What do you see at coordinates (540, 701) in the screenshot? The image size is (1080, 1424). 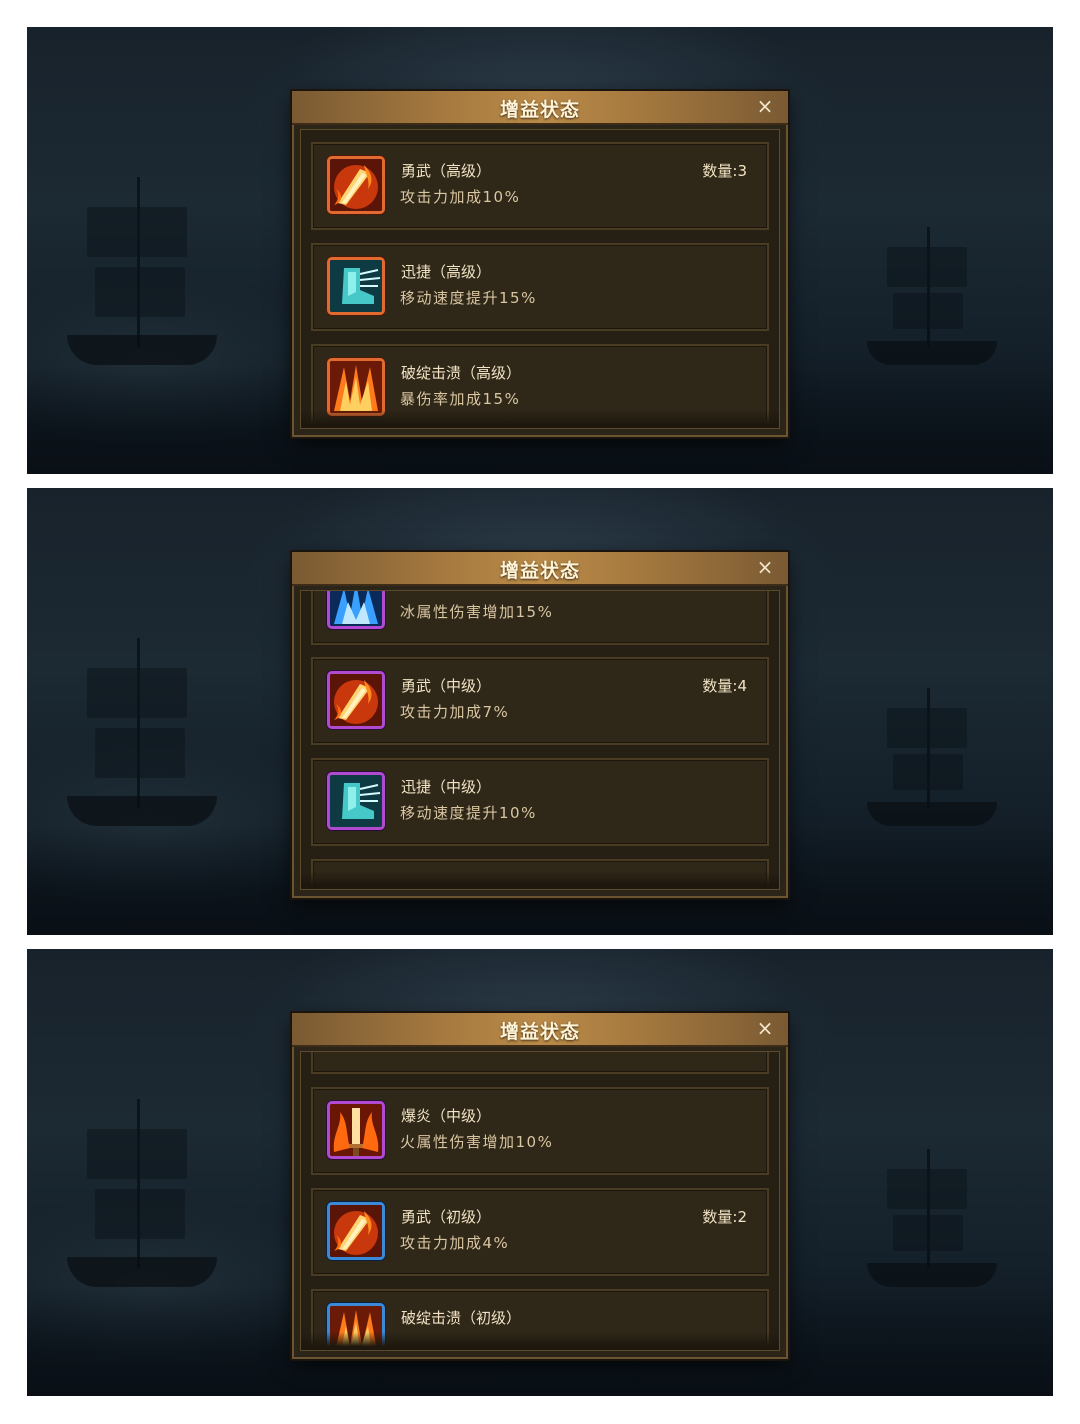 I see `buff-row: 勇武（中级） 攻击力加成7% 数量:4` at bounding box center [540, 701].